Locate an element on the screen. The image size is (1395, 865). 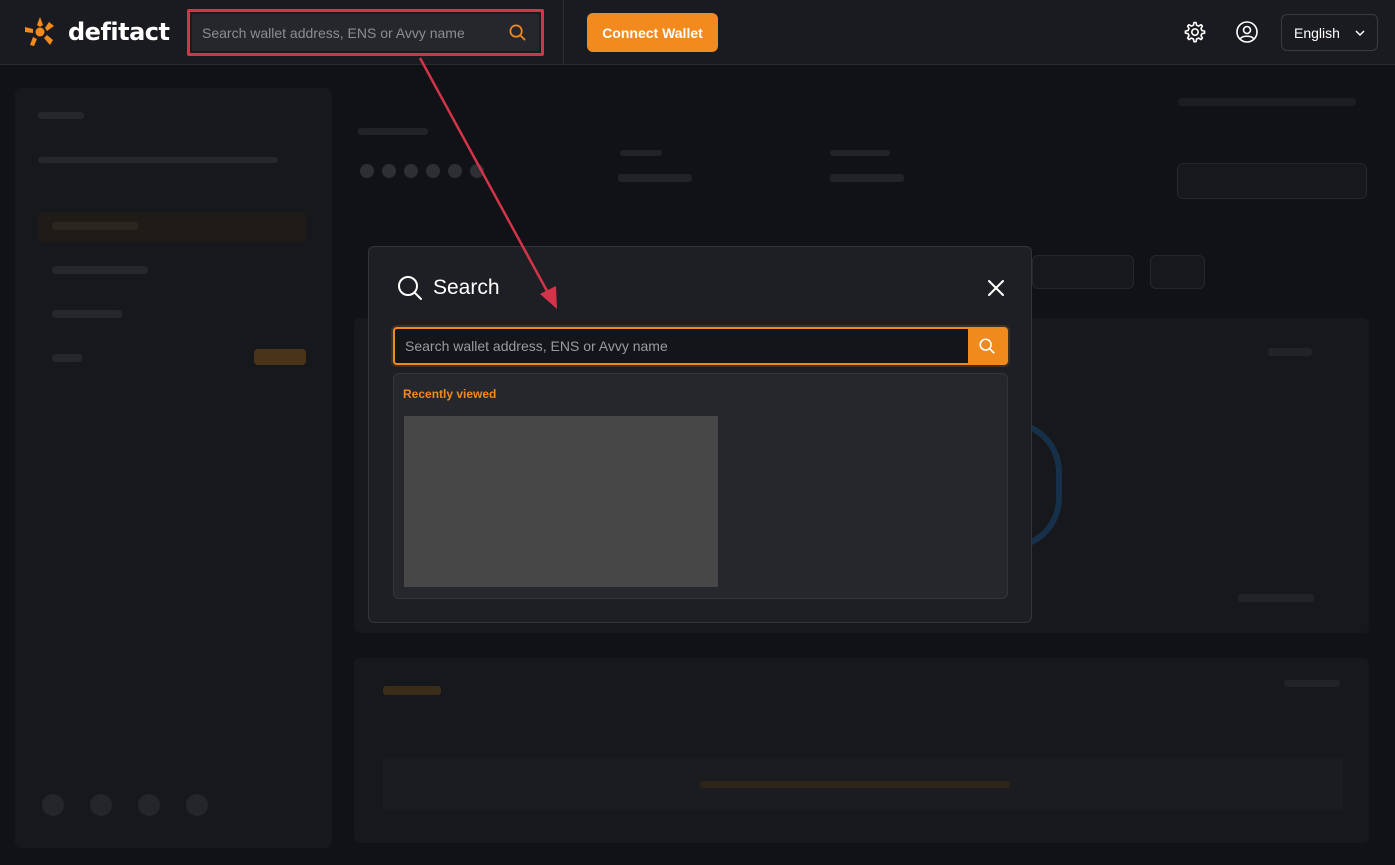
language-label: English is located at coordinates (1317, 32).